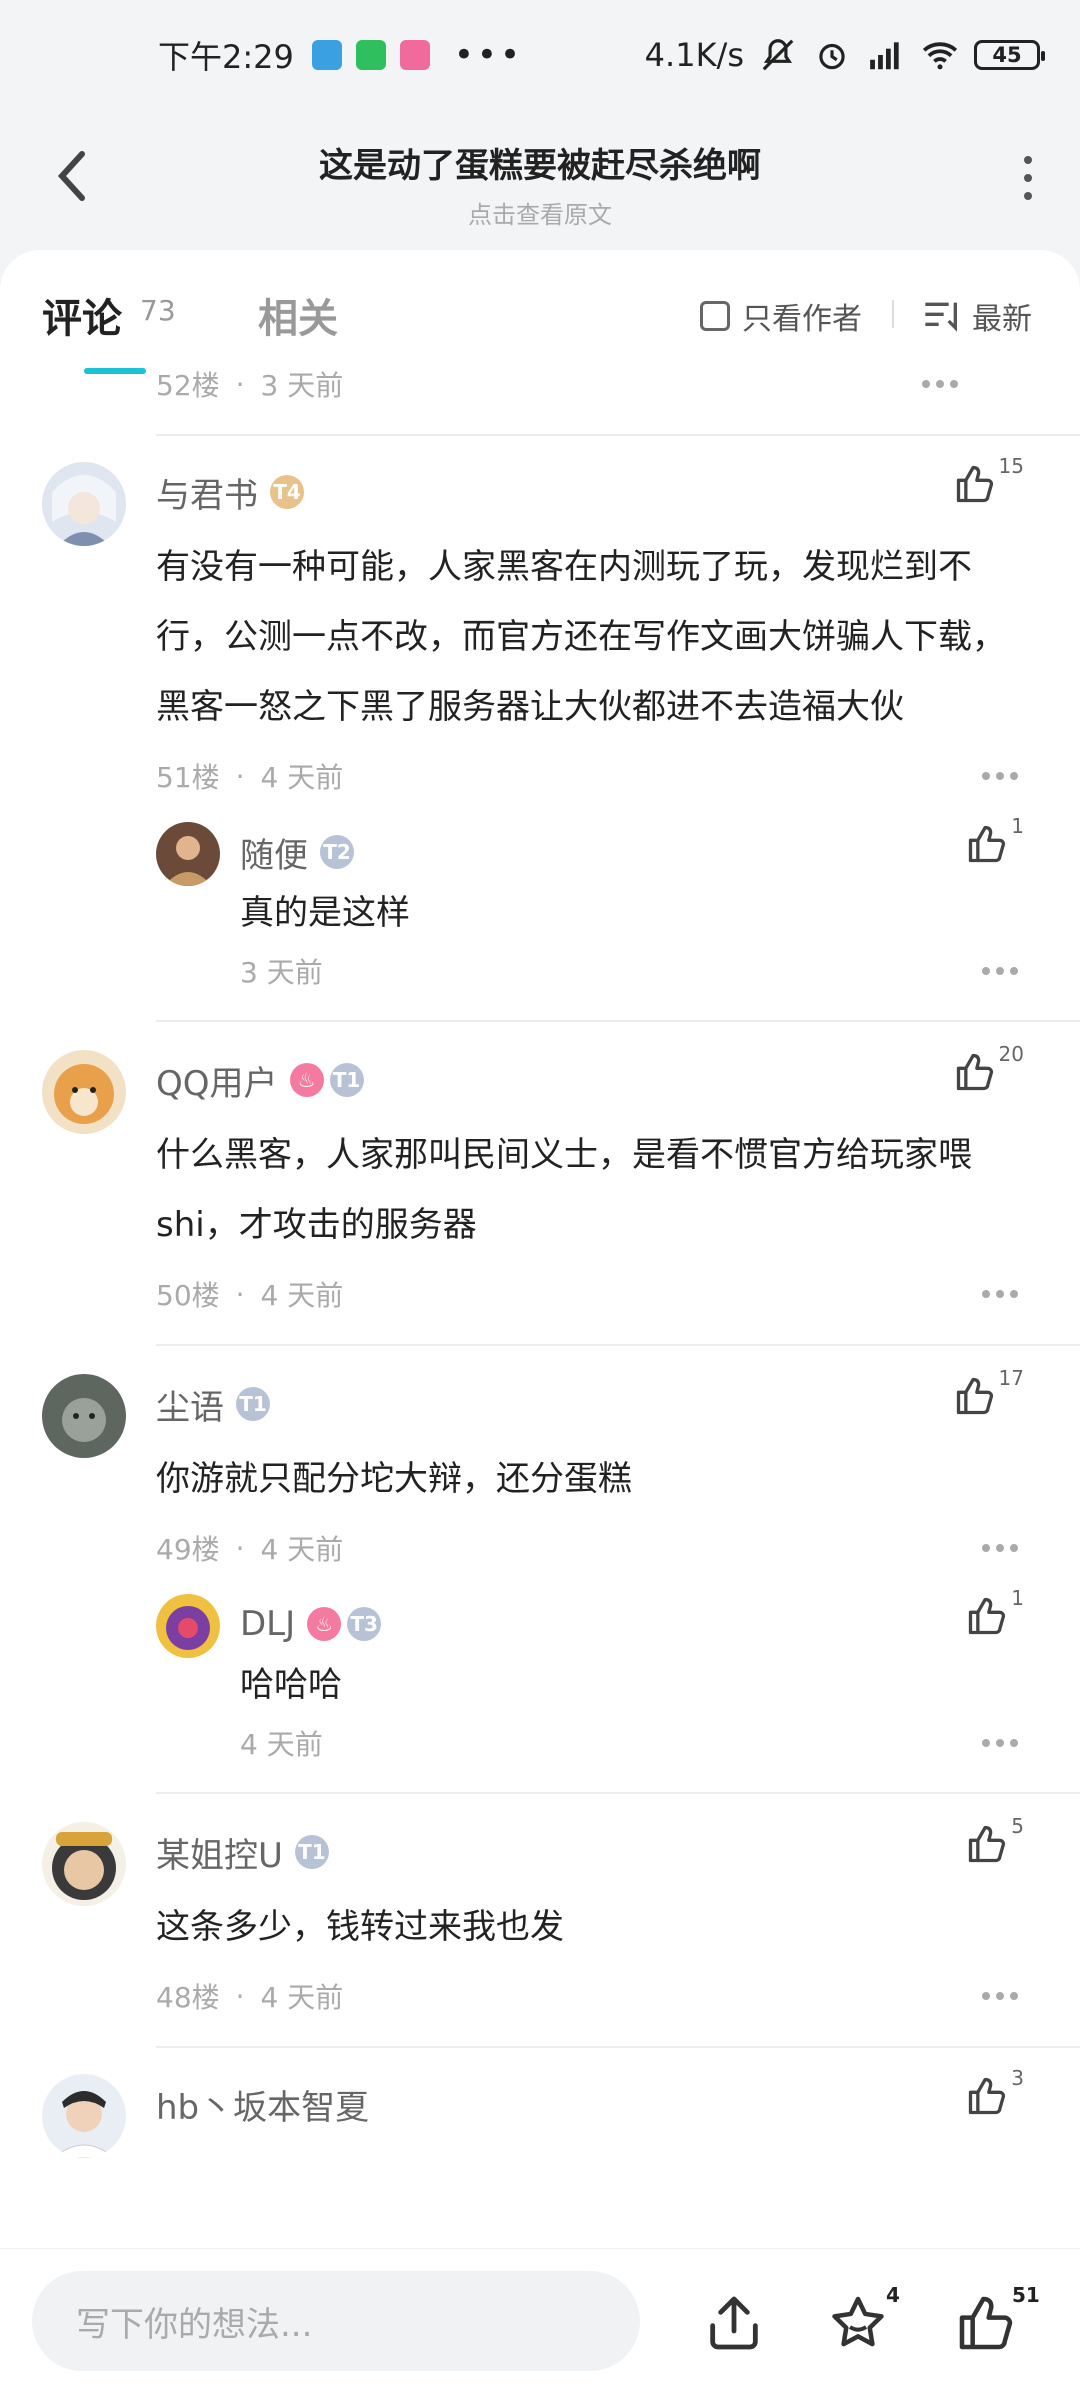 This screenshot has height=2400, width=1080. Describe the element at coordinates (1011, 1378) in the screenshot. I see `like-count: 17` at that location.